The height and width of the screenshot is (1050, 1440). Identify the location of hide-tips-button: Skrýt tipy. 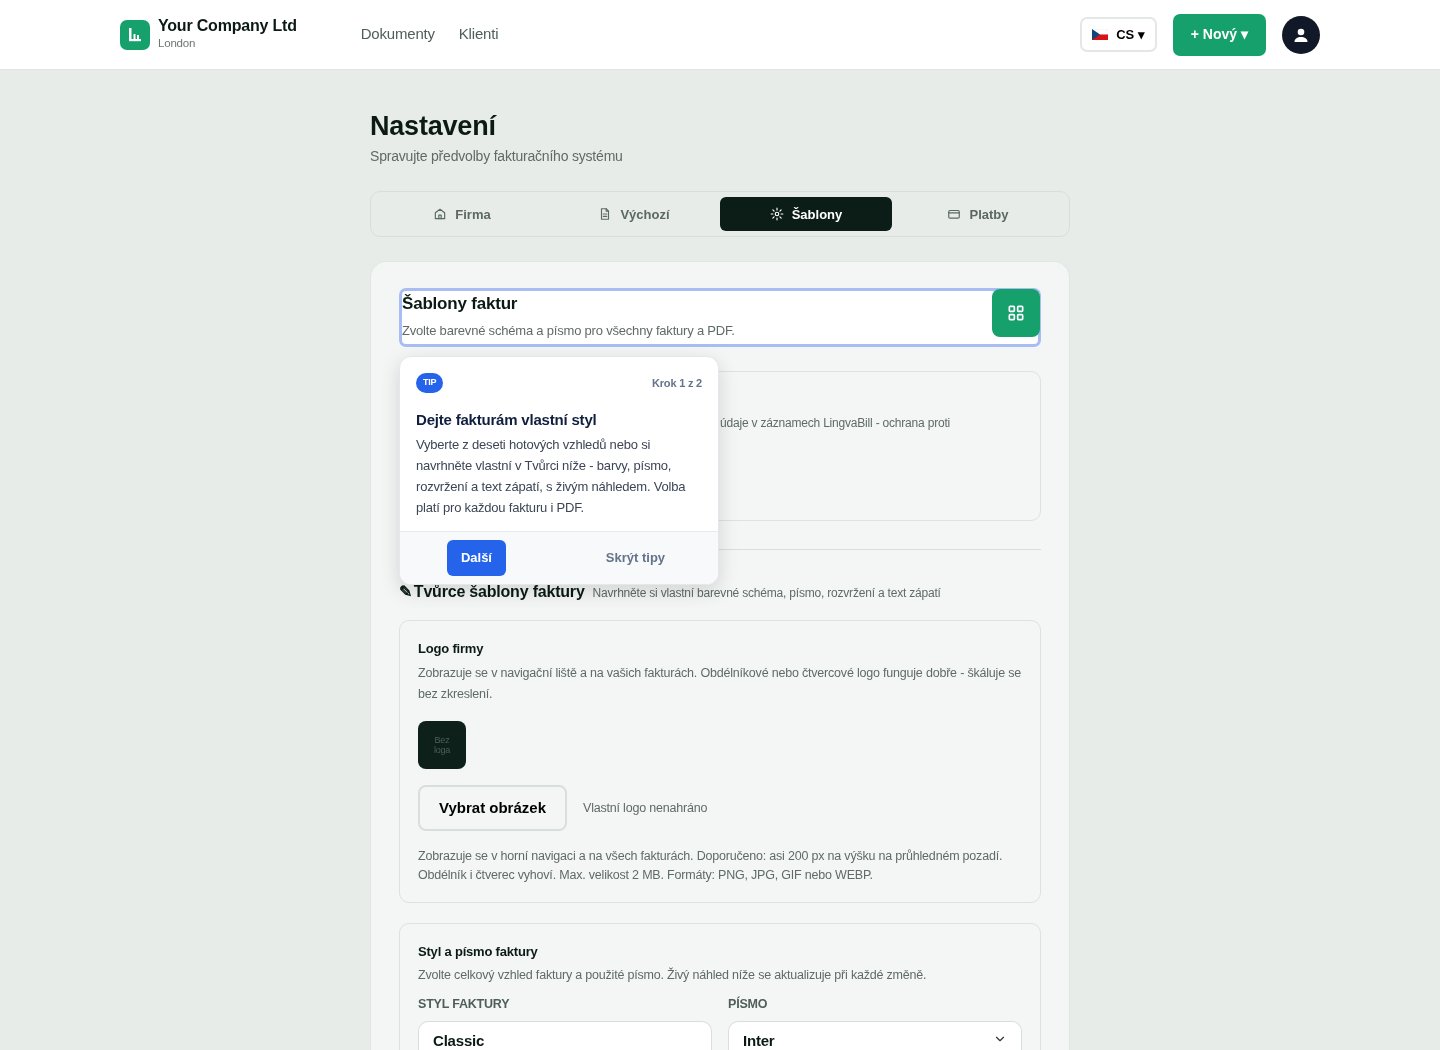
(635, 557).